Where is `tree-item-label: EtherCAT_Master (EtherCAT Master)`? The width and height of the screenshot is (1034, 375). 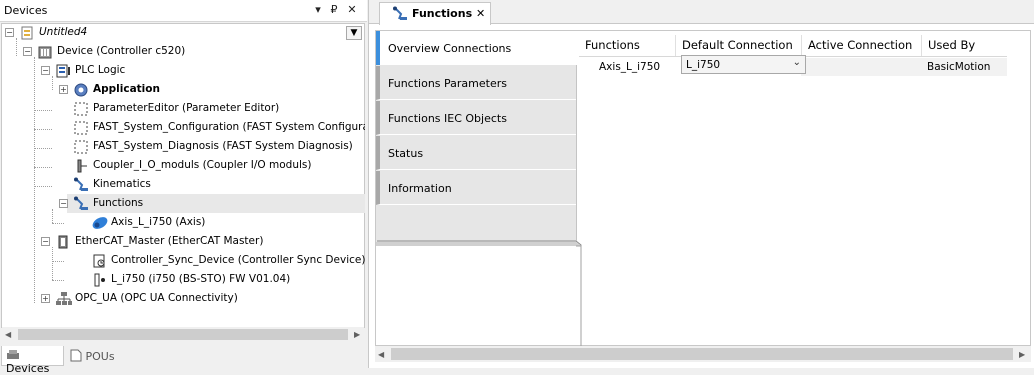
tree-item-label: EtherCAT_Master (EtherCAT Master) is located at coordinates (169, 241).